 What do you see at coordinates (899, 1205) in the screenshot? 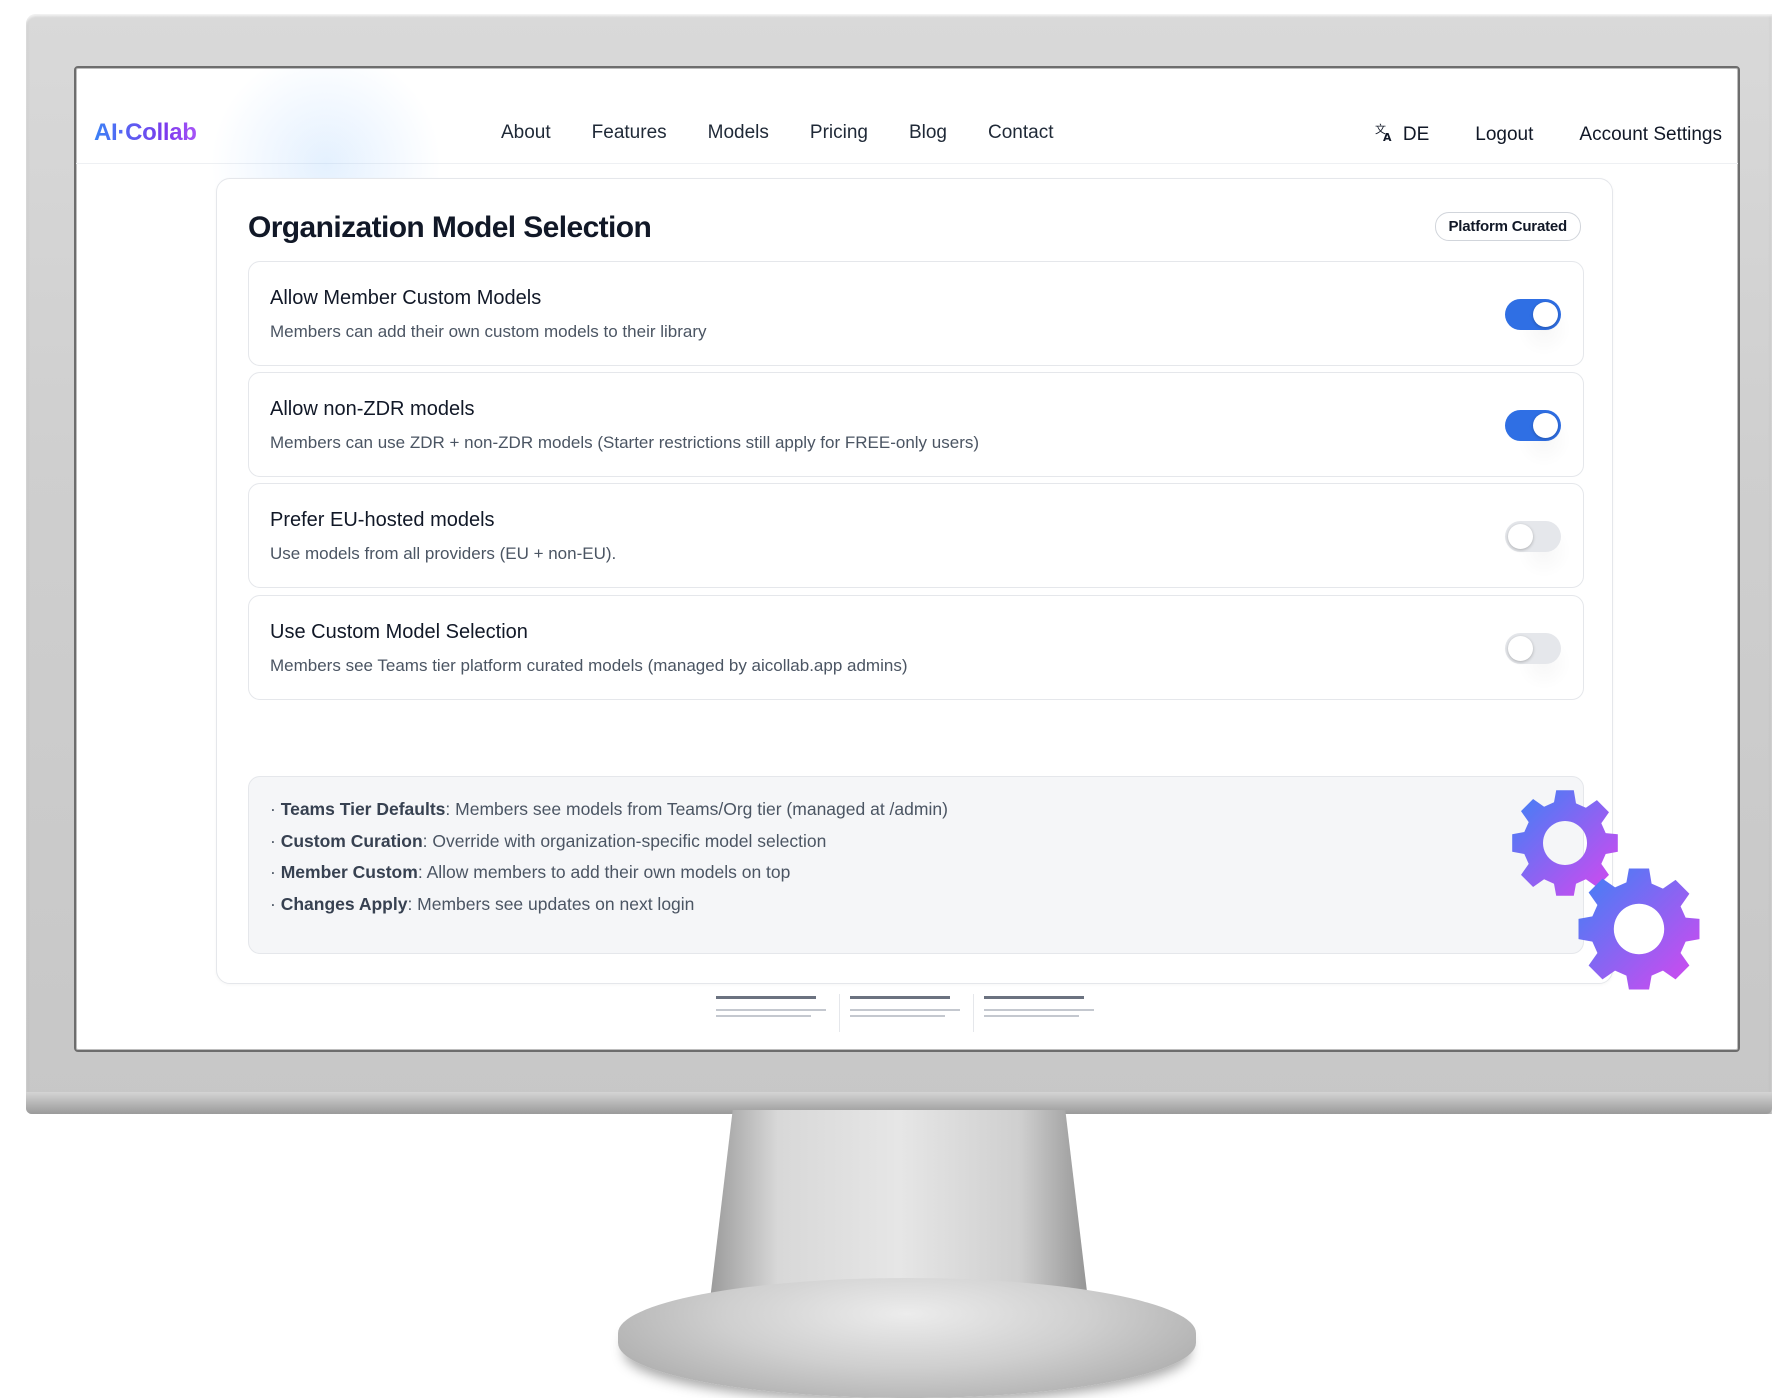
I see `monitor-stand-neck` at bounding box center [899, 1205].